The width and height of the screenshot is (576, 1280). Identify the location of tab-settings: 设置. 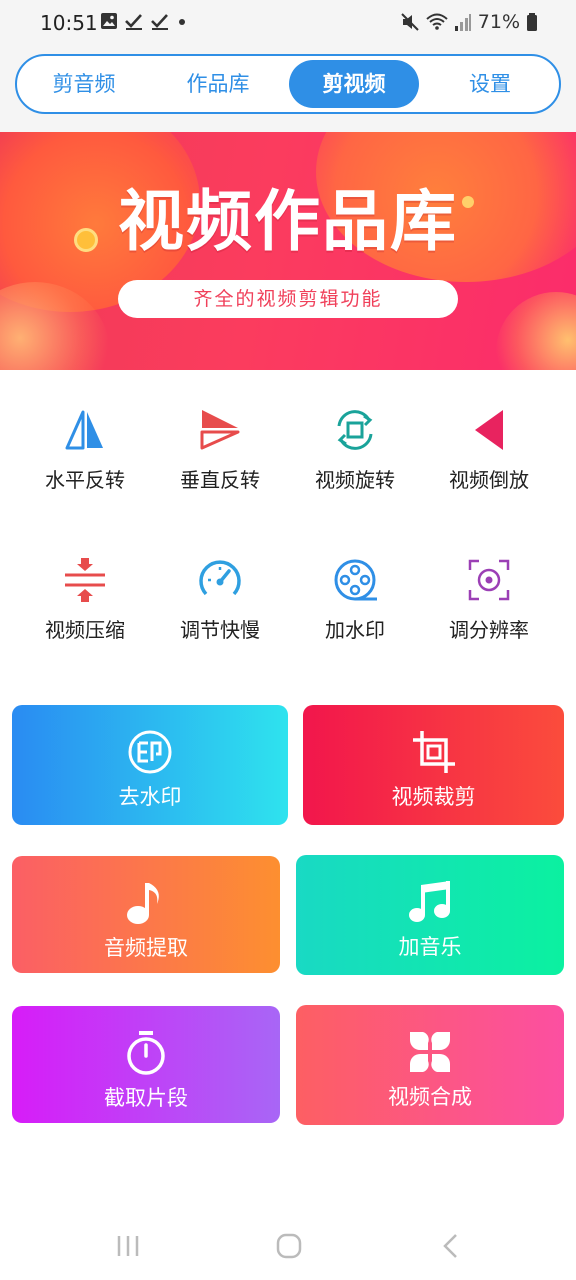
(490, 84).